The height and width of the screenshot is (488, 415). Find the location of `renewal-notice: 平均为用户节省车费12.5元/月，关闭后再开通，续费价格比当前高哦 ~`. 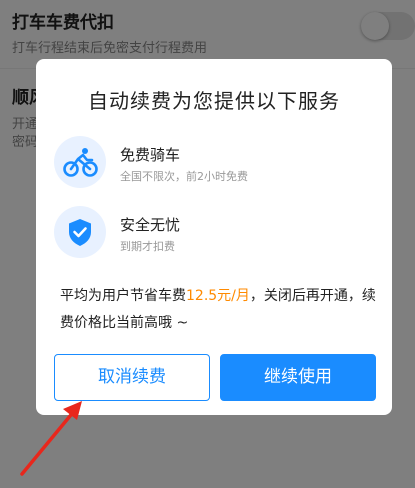

renewal-notice: 平均为用户节省车费12.5元/月，关闭后再开通，续费价格比当前高哦 ~ is located at coordinates (218, 310).